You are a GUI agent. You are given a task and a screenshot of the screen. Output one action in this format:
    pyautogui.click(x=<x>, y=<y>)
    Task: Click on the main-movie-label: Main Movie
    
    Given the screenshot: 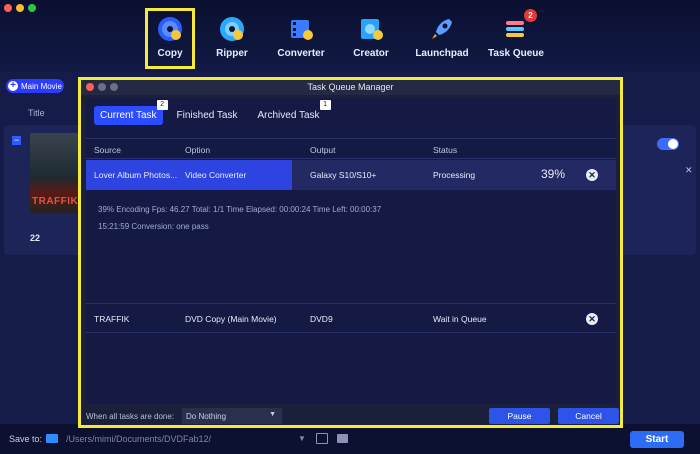 What is the action you would take?
    pyautogui.click(x=41, y=86)
    